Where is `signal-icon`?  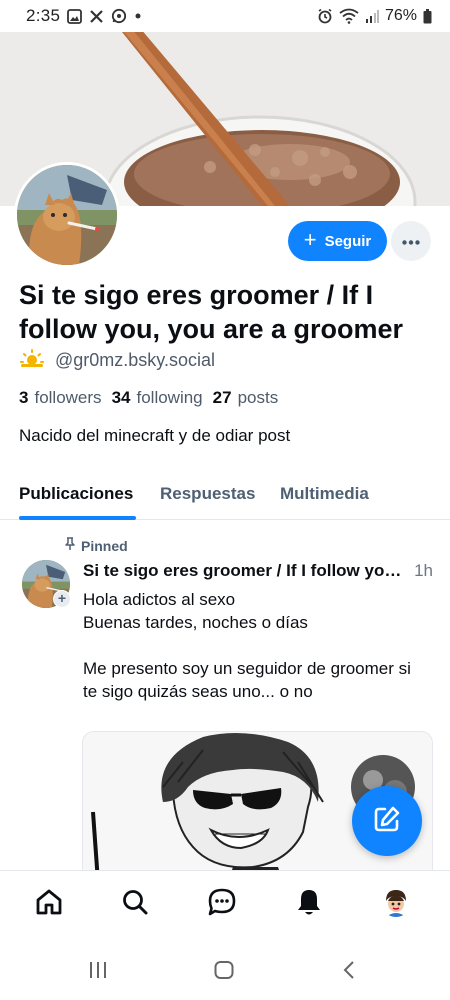
signal-icon is located at coordinates (372, 16).